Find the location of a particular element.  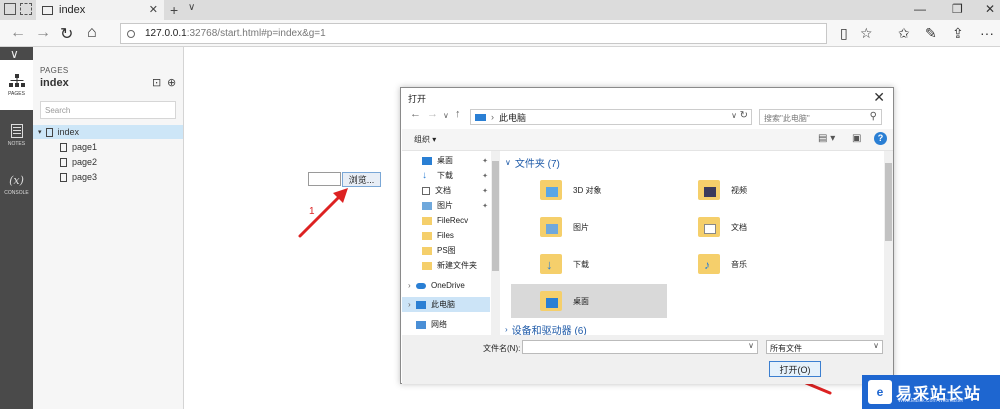

nav-item-label: 新建文件夹 is located at coordinates (457, 265).